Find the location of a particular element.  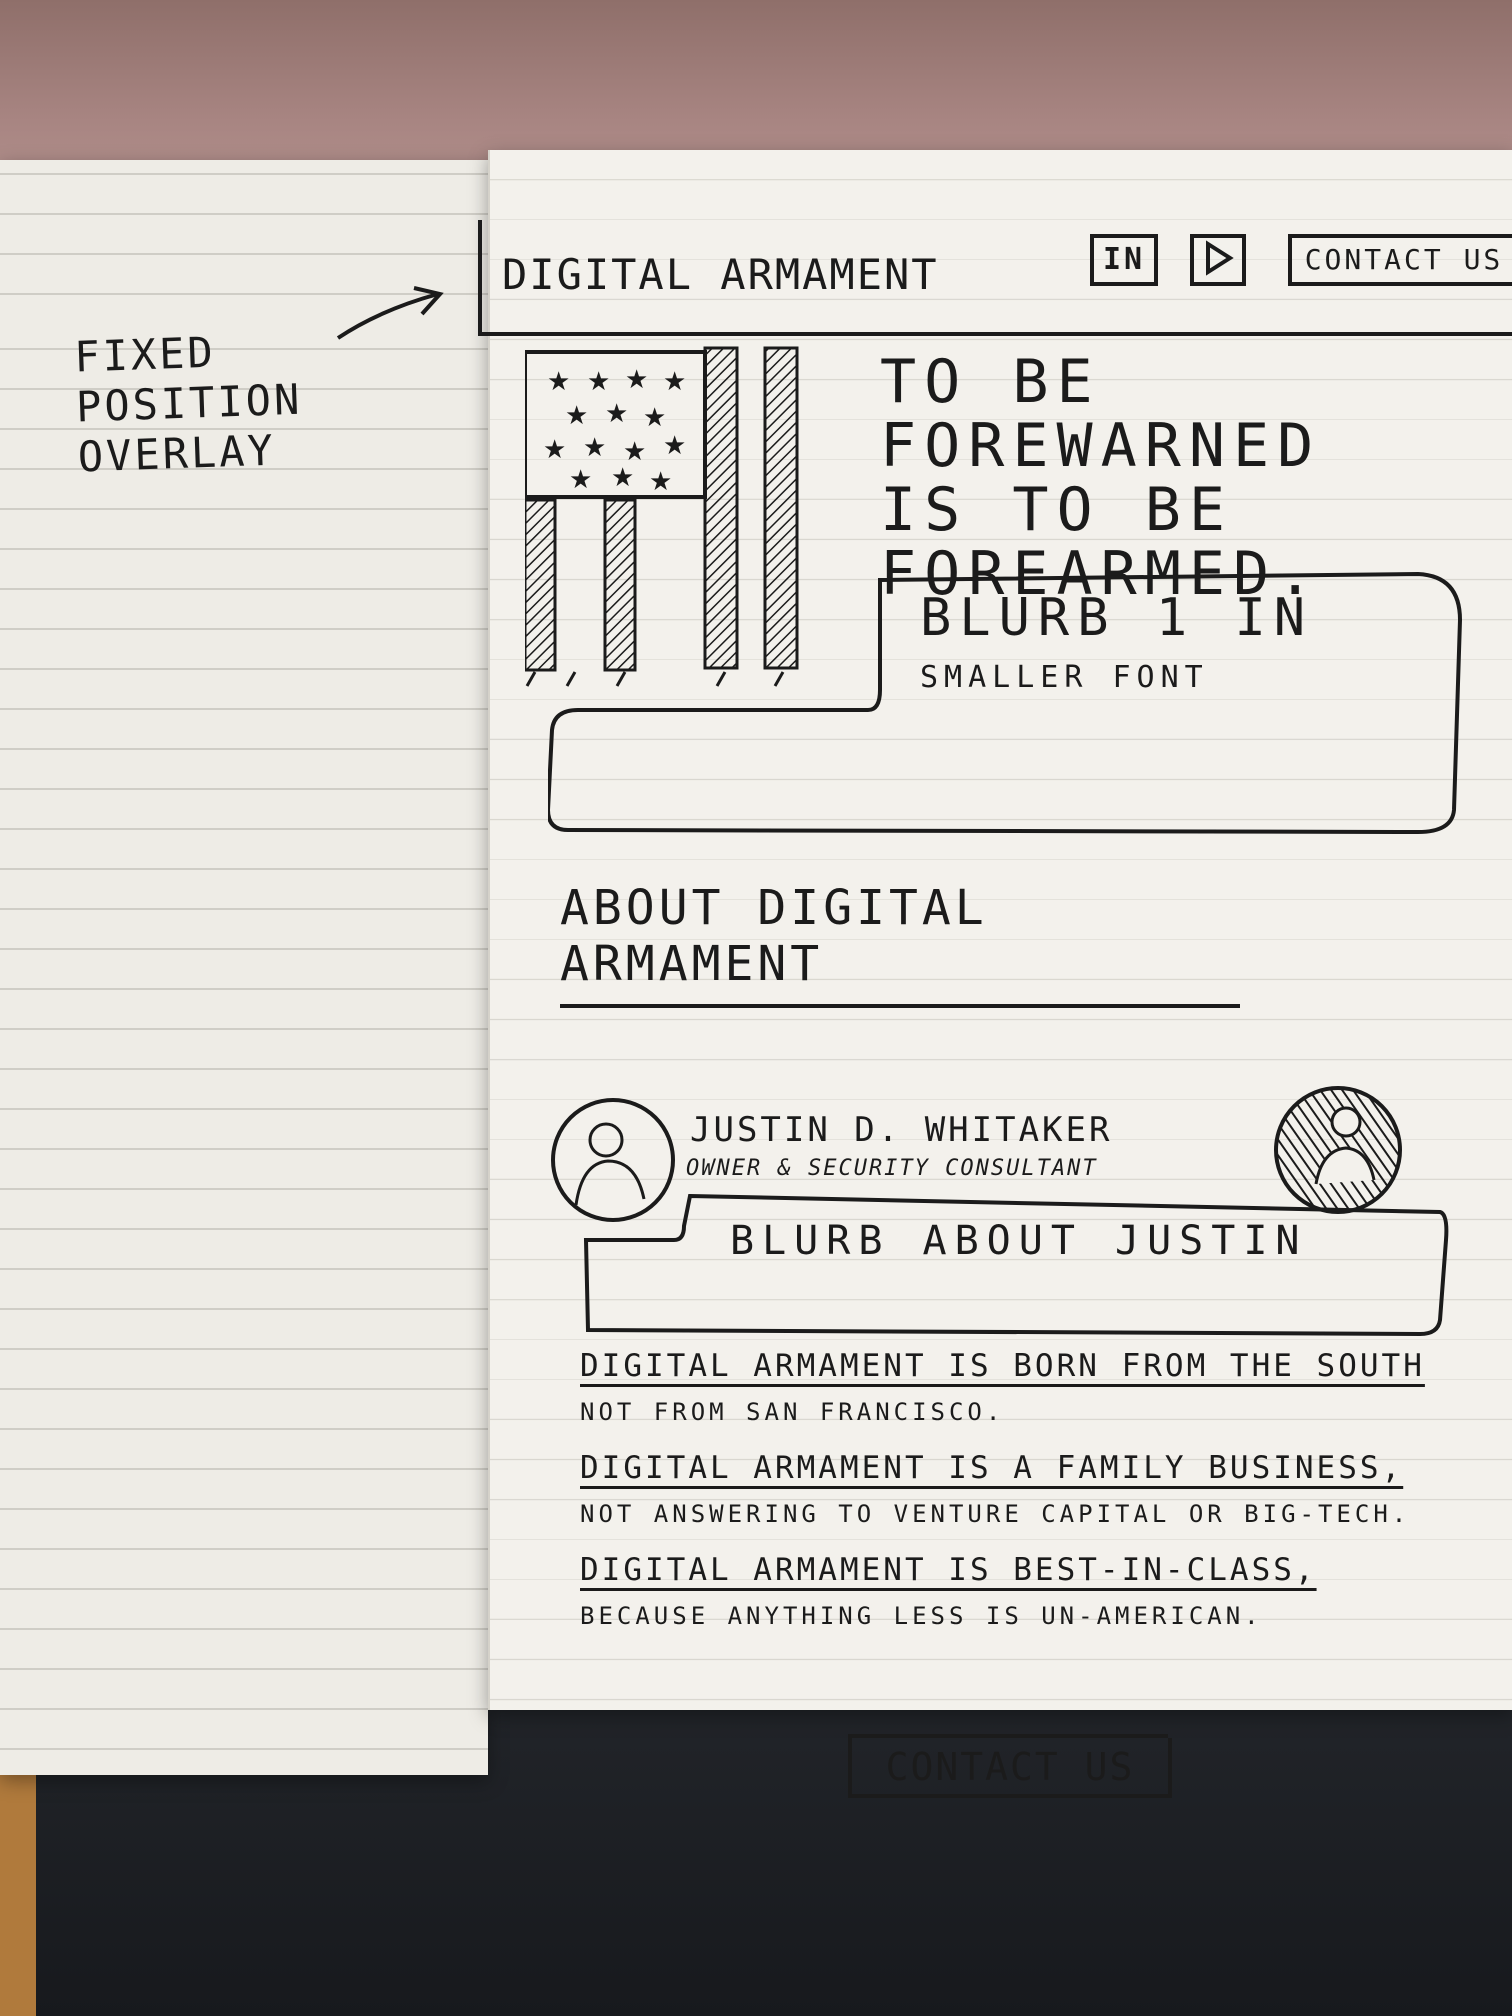

statement-sub: BECAUSE ANYTHING LESS IS UN-AMERICAN. is located at coordinates (921, 1616).